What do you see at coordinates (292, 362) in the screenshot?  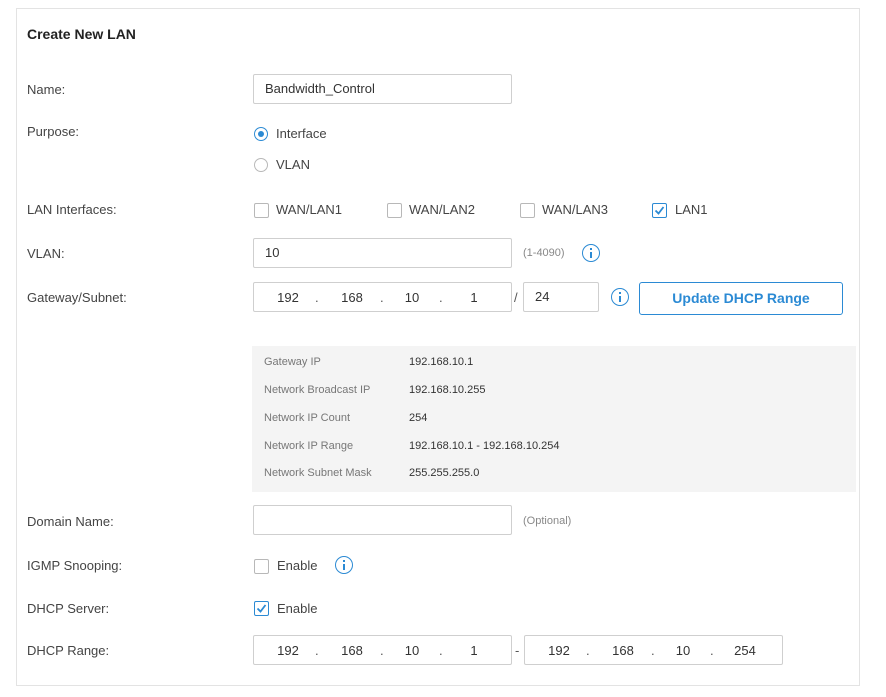 I see `summary-gateway-ip-key: Gateway IP` at bounding box center [292, 362].